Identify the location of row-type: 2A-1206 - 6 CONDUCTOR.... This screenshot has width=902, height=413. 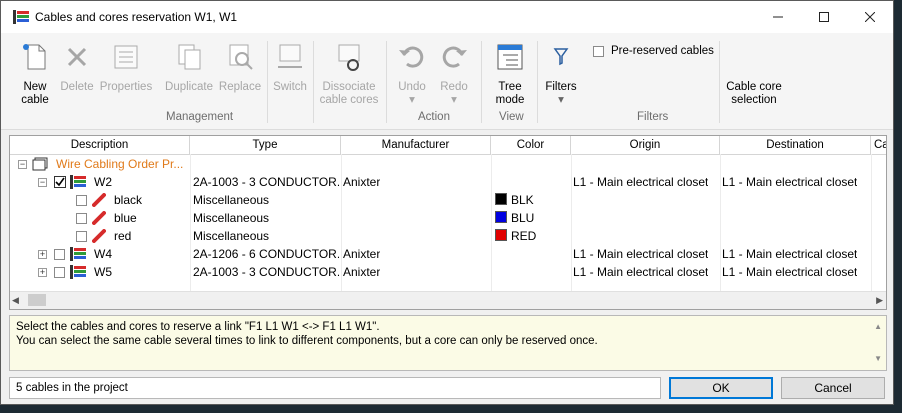
(266, 254).